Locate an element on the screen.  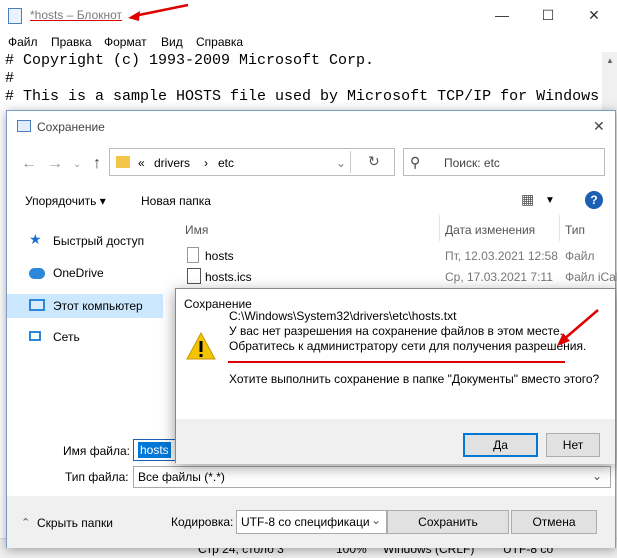
organize-button: Упорядочить ▾ is located at coordinates (65, 201).